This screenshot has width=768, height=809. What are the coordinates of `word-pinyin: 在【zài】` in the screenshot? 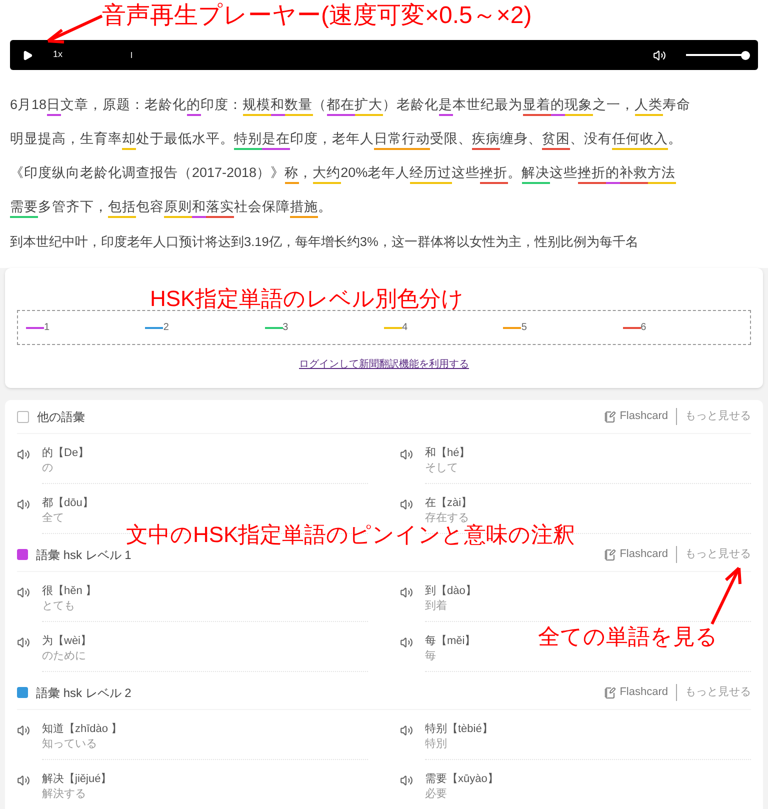 It's located at (448, 503).